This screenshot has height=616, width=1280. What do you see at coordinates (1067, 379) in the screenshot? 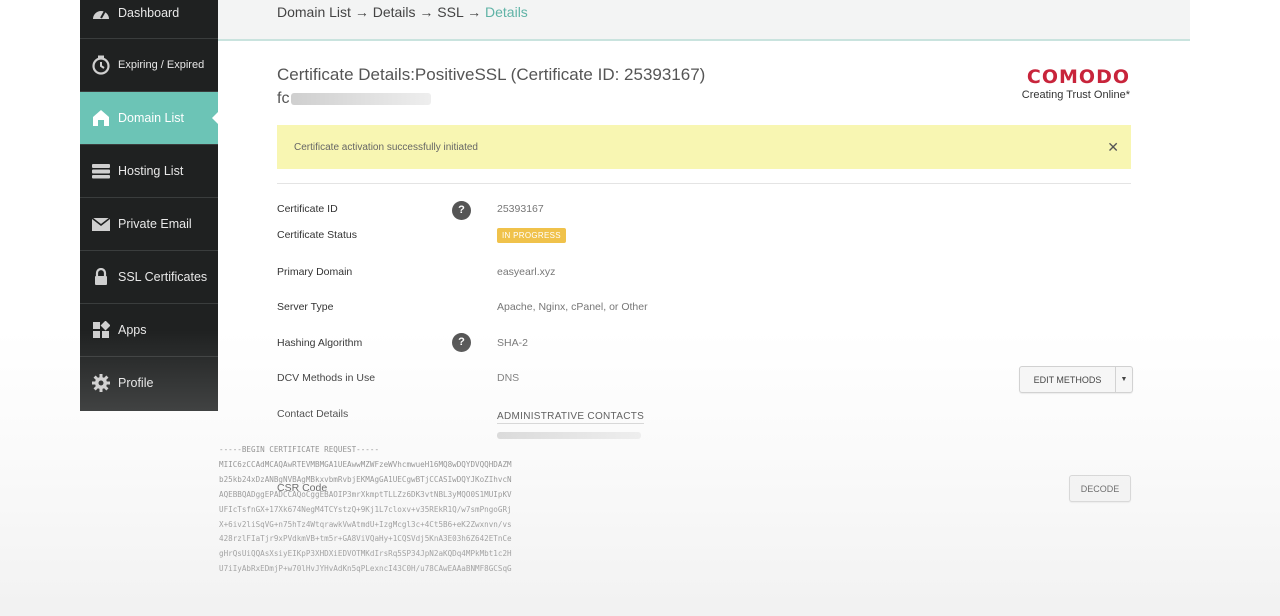
I see `edit-methods-button: EDIT METHODS` at bounding box center [1067, 379].